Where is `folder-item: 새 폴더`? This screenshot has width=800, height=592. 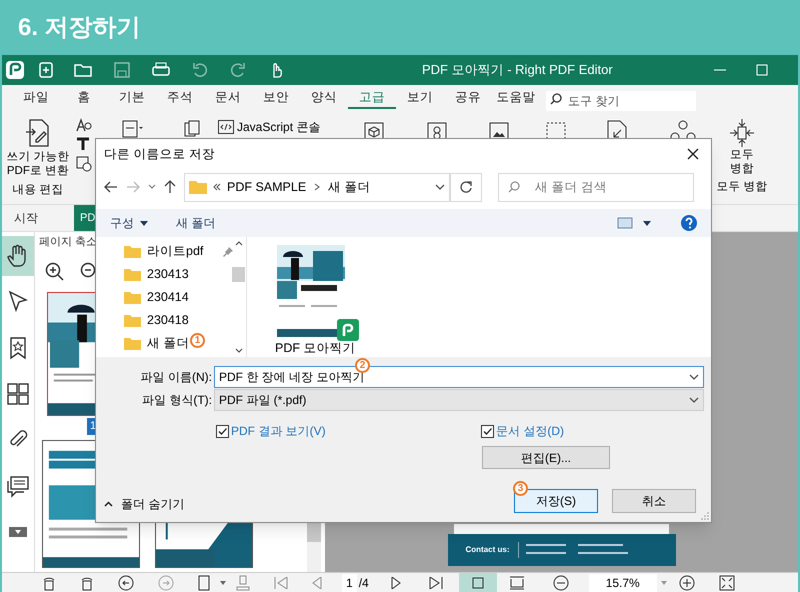
folder-item: 새 폴더 is located at coordinates (157, 343).